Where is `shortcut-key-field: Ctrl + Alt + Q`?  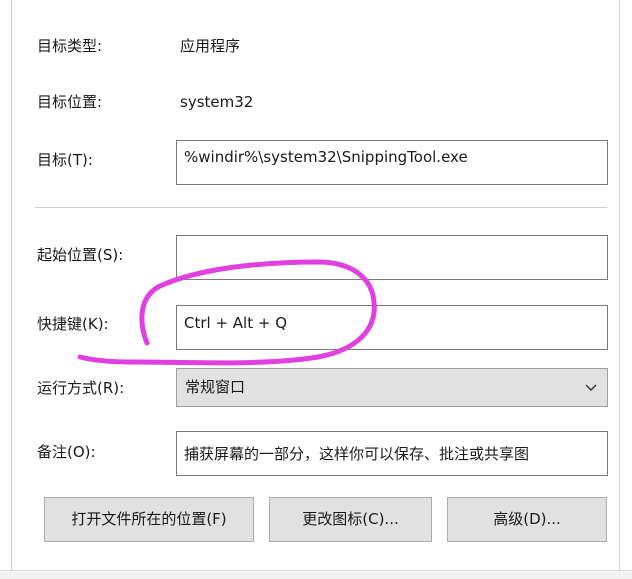 shortcut-key-field: Ctrl + Alt + Q is located at coordinates (392, 327).